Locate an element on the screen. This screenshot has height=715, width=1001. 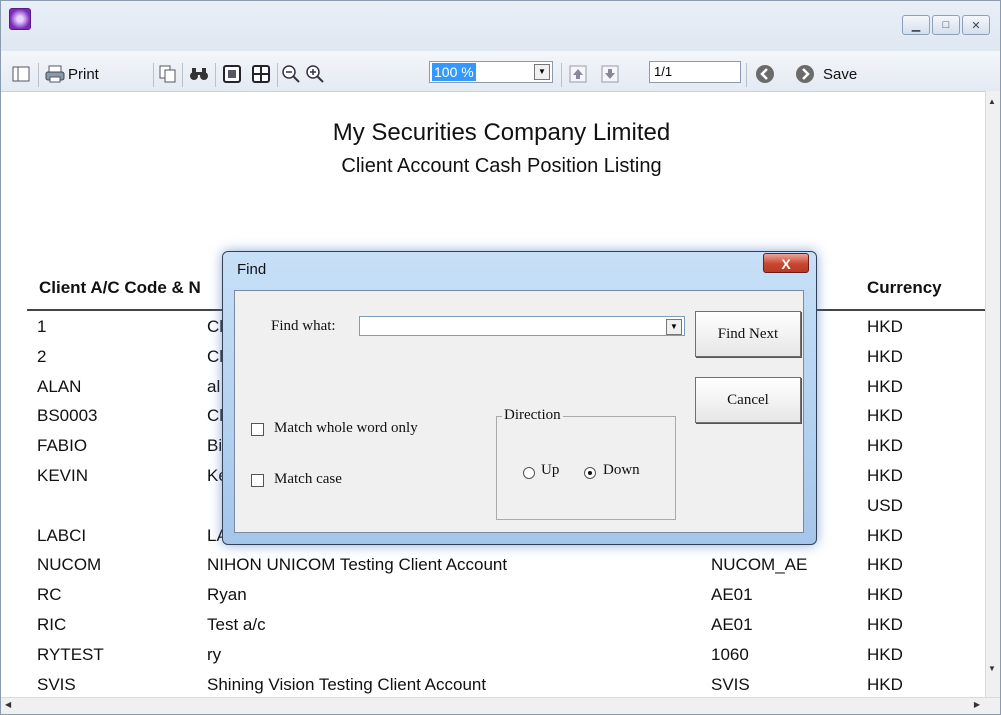
zoom-in-icon is located at coordinates (315, 74).